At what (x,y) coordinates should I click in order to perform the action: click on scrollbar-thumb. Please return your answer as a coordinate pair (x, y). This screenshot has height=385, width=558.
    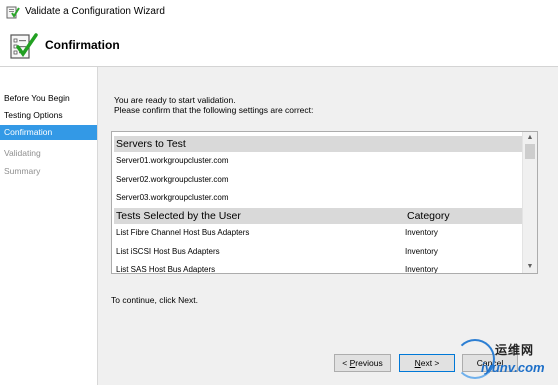
    Looking at the image, I should click on (530, 151).